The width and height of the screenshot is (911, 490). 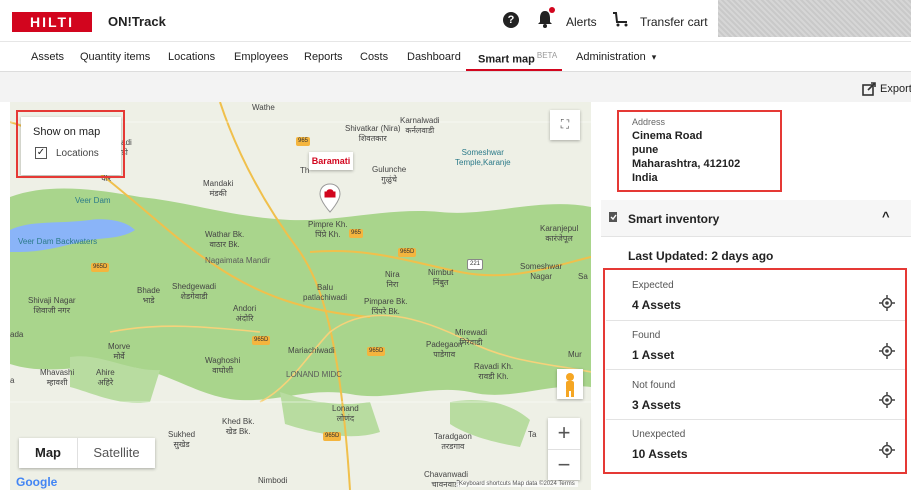 I want to click on map-place-label: Taradgaon तरडगाव, so click(x=453, y=441).